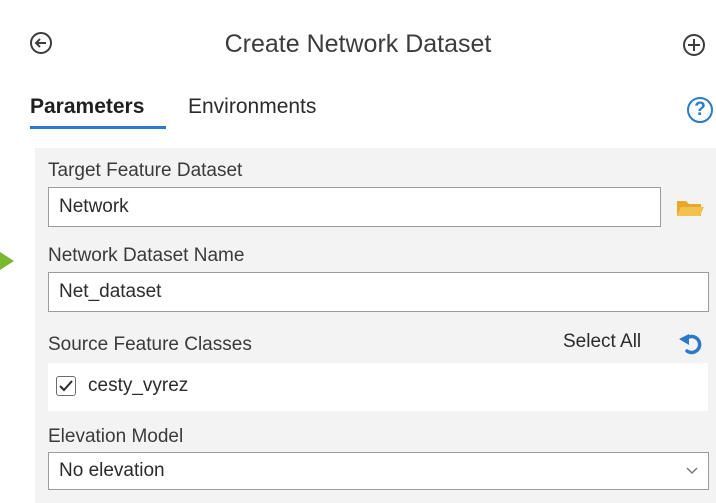 The image size is (716, 503). I want to click on network-dataset-name-label: Network Dataset Name, so click(146, 255).